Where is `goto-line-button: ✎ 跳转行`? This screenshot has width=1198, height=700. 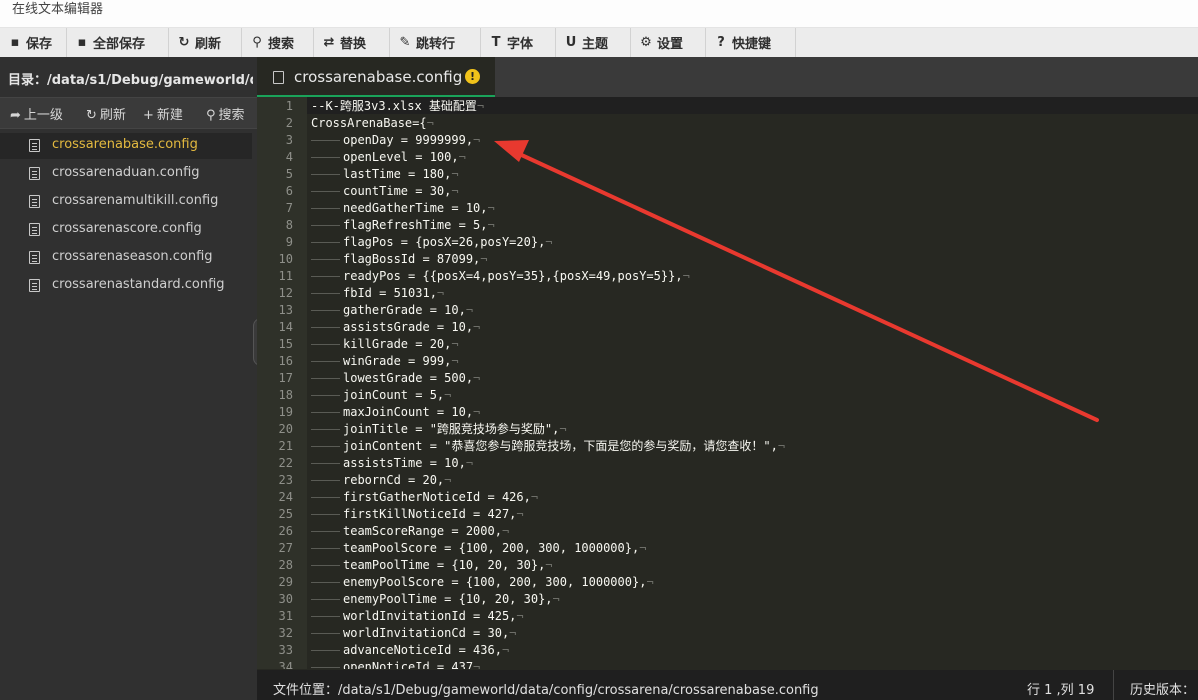 goto-line-button: ✎ 跳转行 is located at coordinates (435, 42).